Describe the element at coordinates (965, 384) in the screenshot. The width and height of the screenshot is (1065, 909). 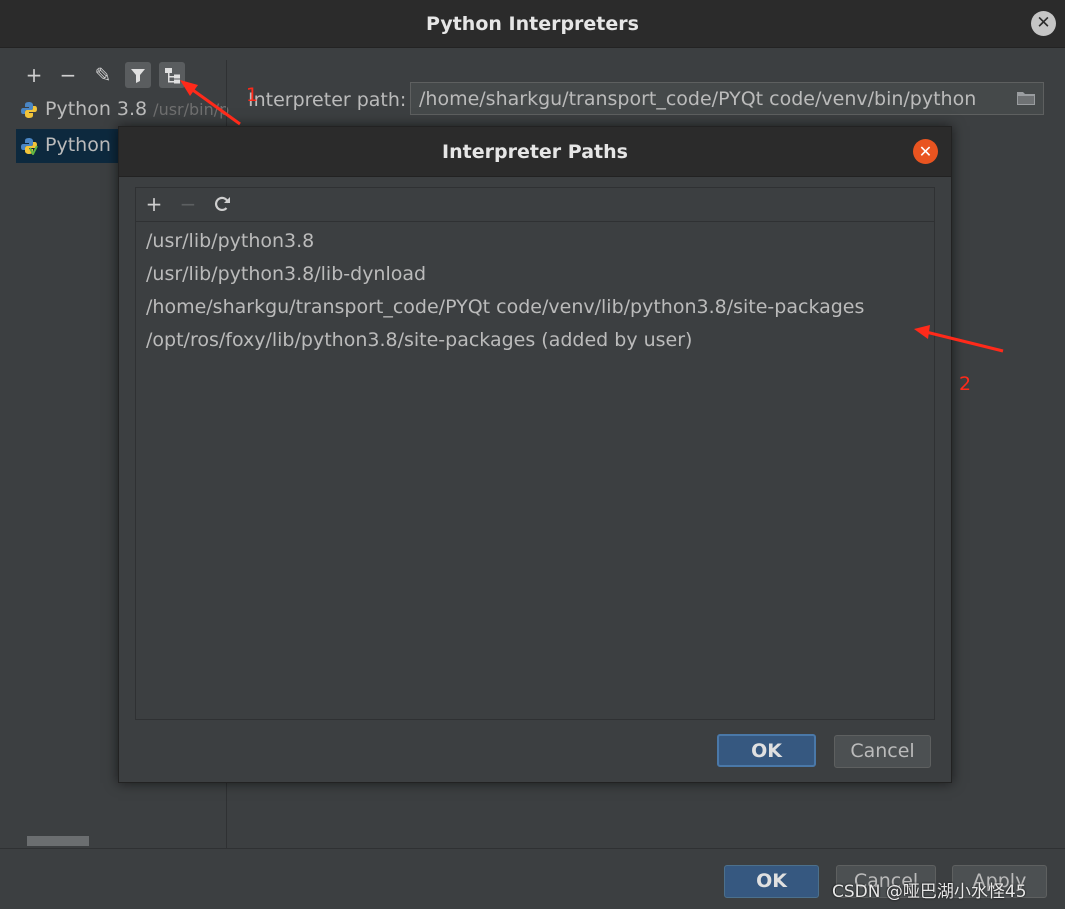
I see `annotation-label-2: 2` at that location.